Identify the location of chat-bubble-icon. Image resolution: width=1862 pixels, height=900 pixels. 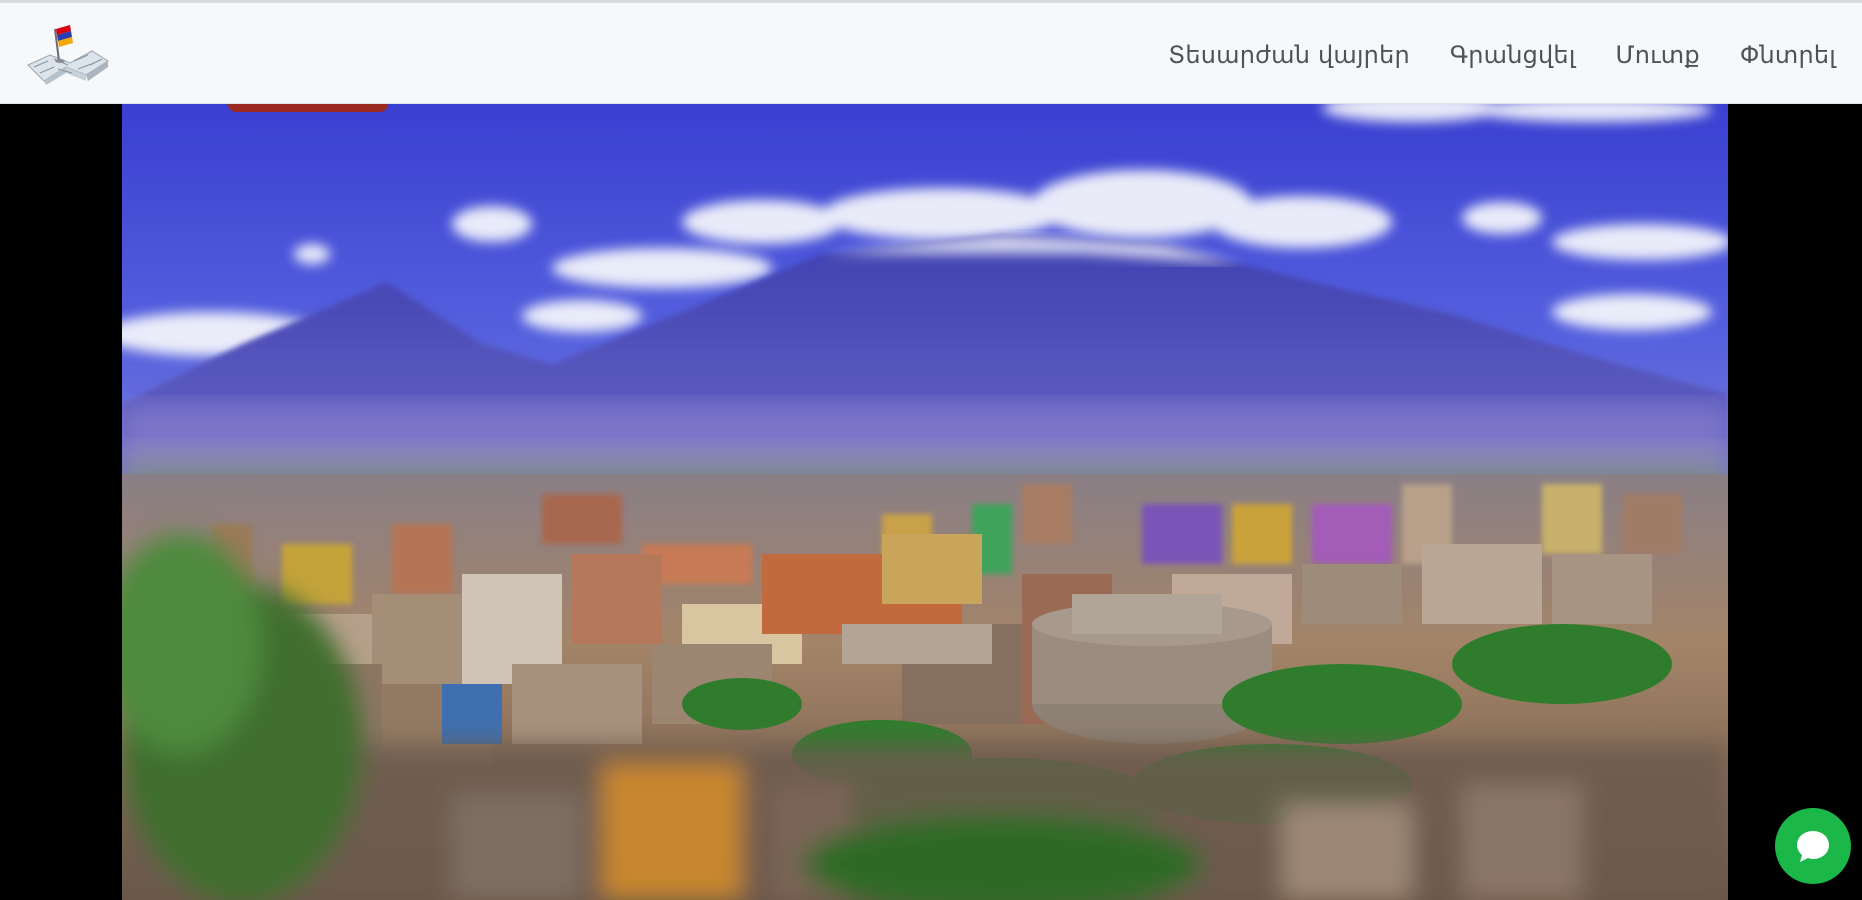
(1813, 846).